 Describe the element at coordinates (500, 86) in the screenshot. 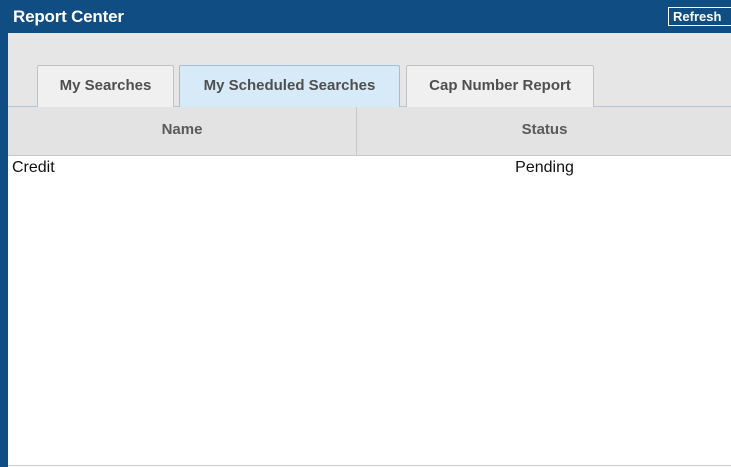

I see `tab-cap-number-report: Cap Number Report` at that location.